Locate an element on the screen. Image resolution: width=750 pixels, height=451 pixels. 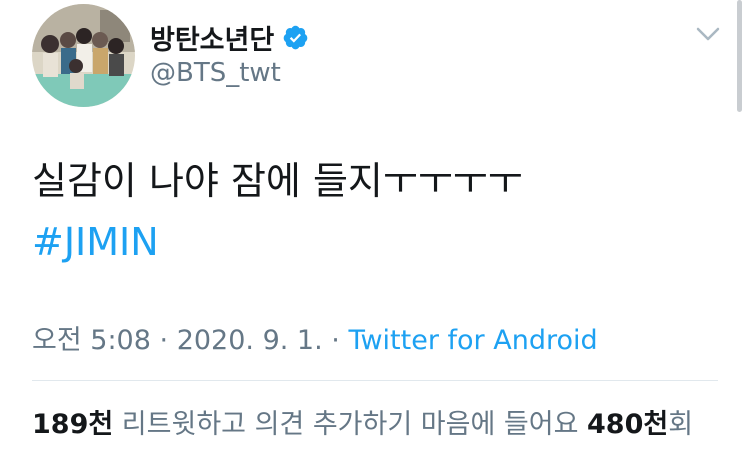
chevron-down-icon is located at coordinates (708, 34).